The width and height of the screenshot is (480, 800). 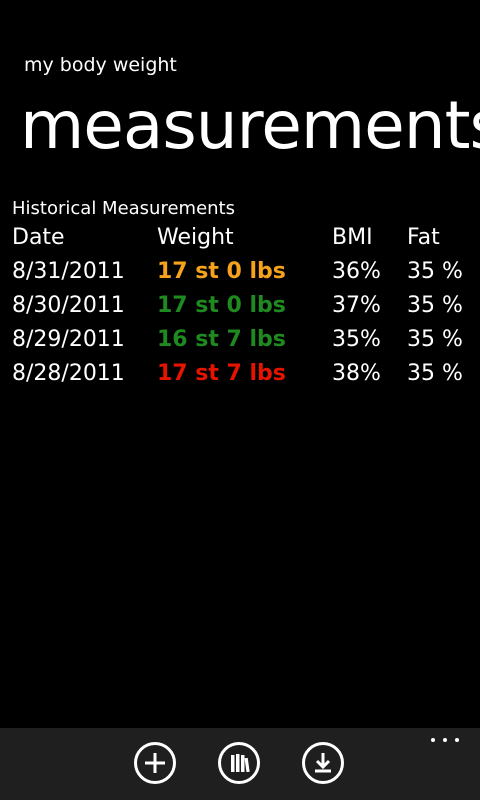 What do you see at coordinates (250, 125) in the screenshot?
I see `page-title: measurements` at bounding box center [250, 125].